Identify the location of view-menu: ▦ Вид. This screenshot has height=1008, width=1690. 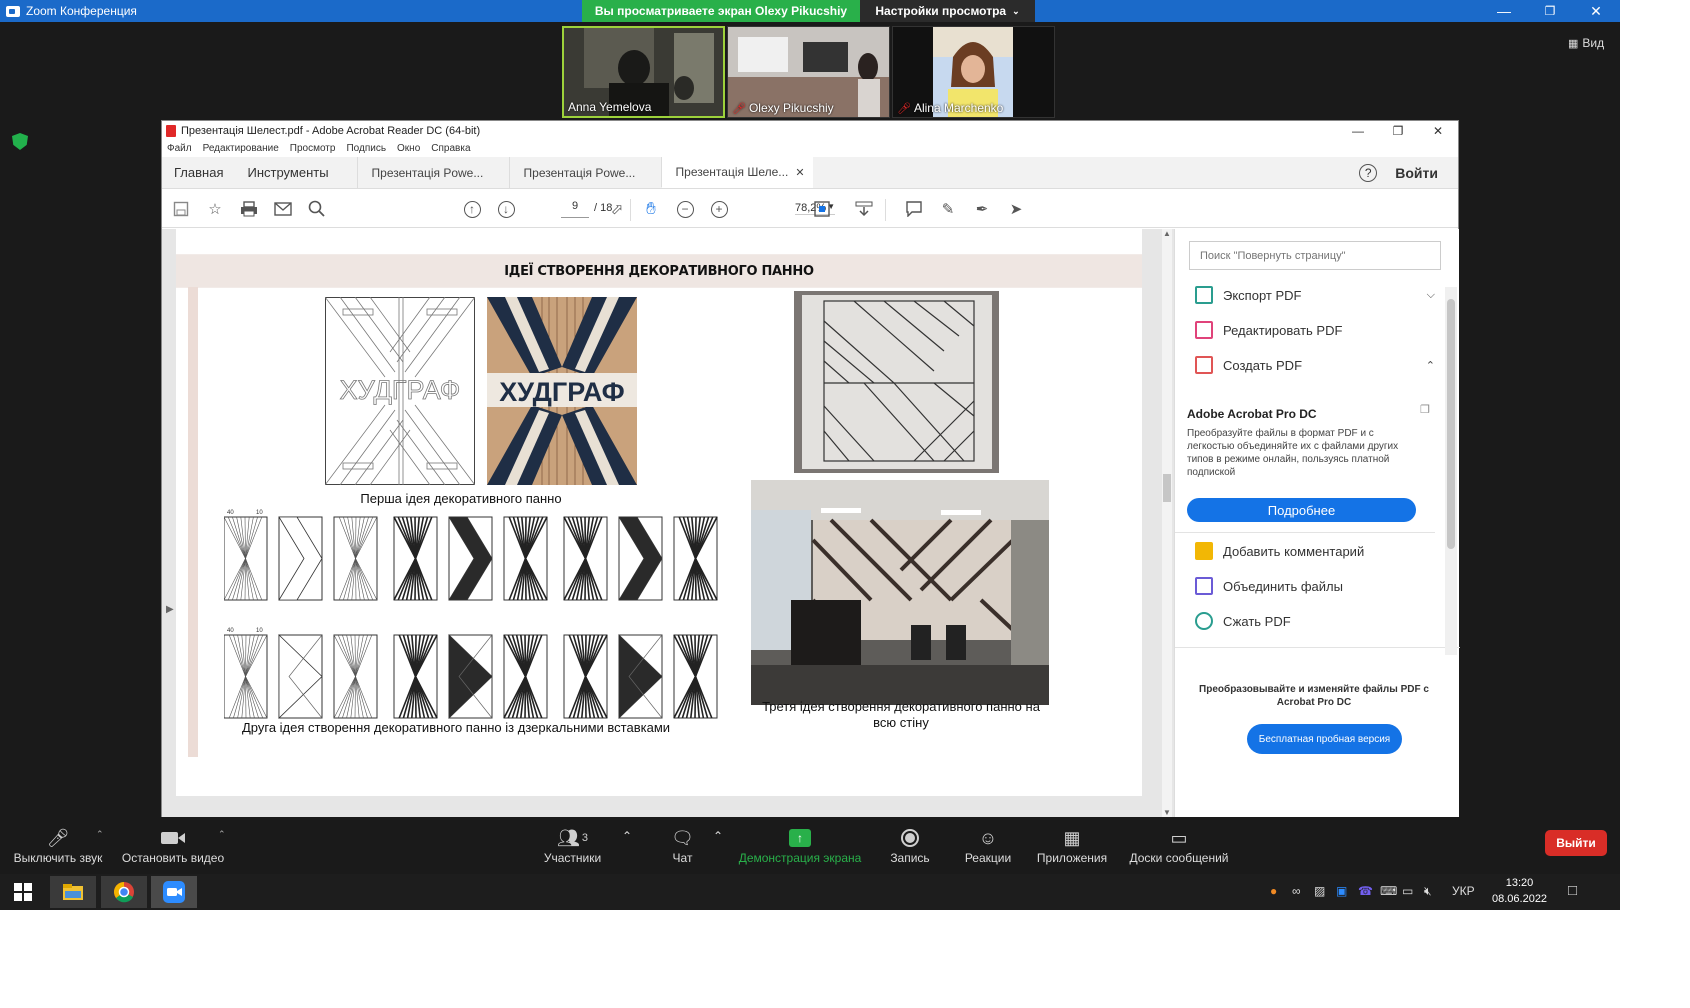
(1586, 43).